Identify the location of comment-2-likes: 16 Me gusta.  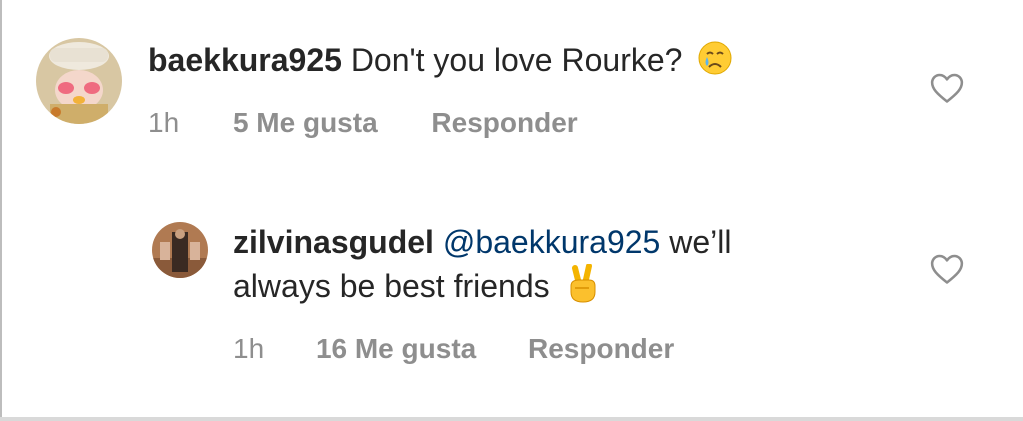
(396, 349).